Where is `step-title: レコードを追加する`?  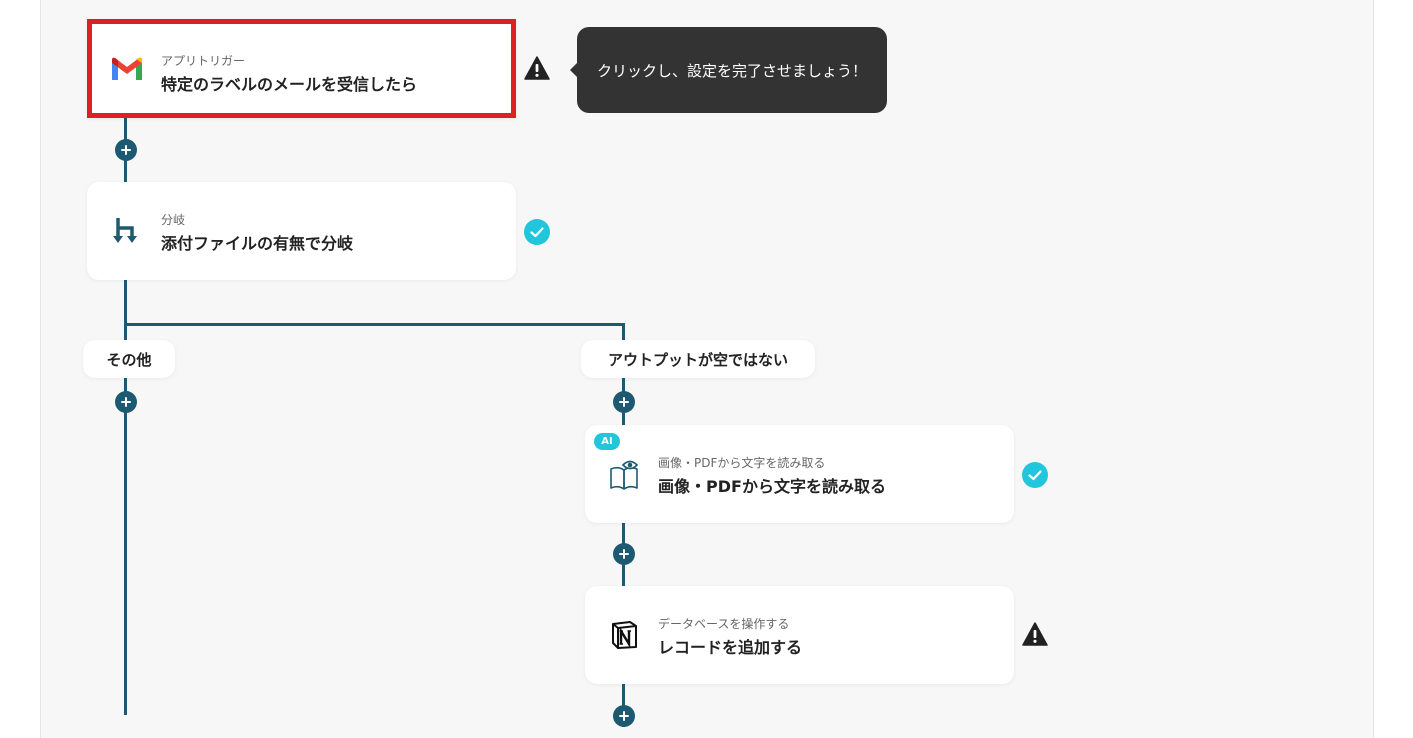
step-title: レコードを追加する is located at coordinates (730, 647).